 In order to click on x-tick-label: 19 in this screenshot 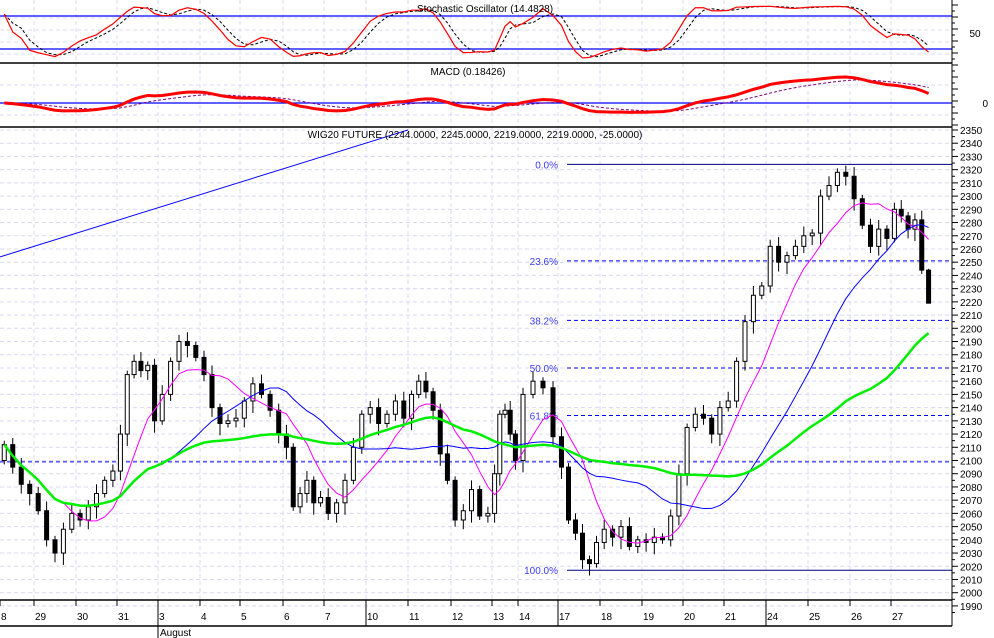, I will do `click(649, 617)`.